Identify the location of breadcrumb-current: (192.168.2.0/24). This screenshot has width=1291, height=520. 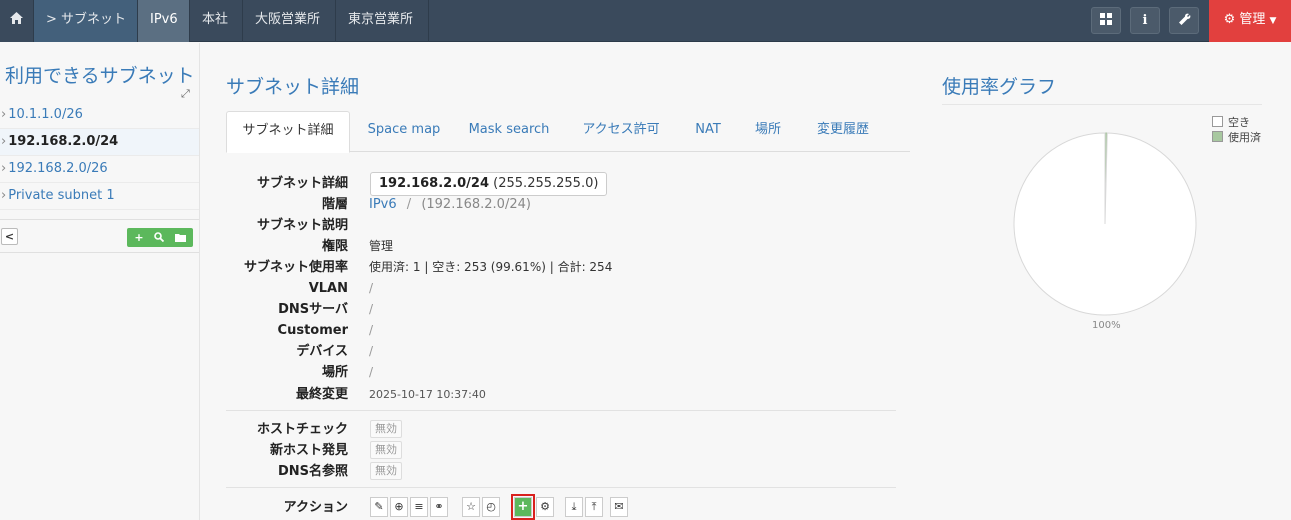
(476, 204).